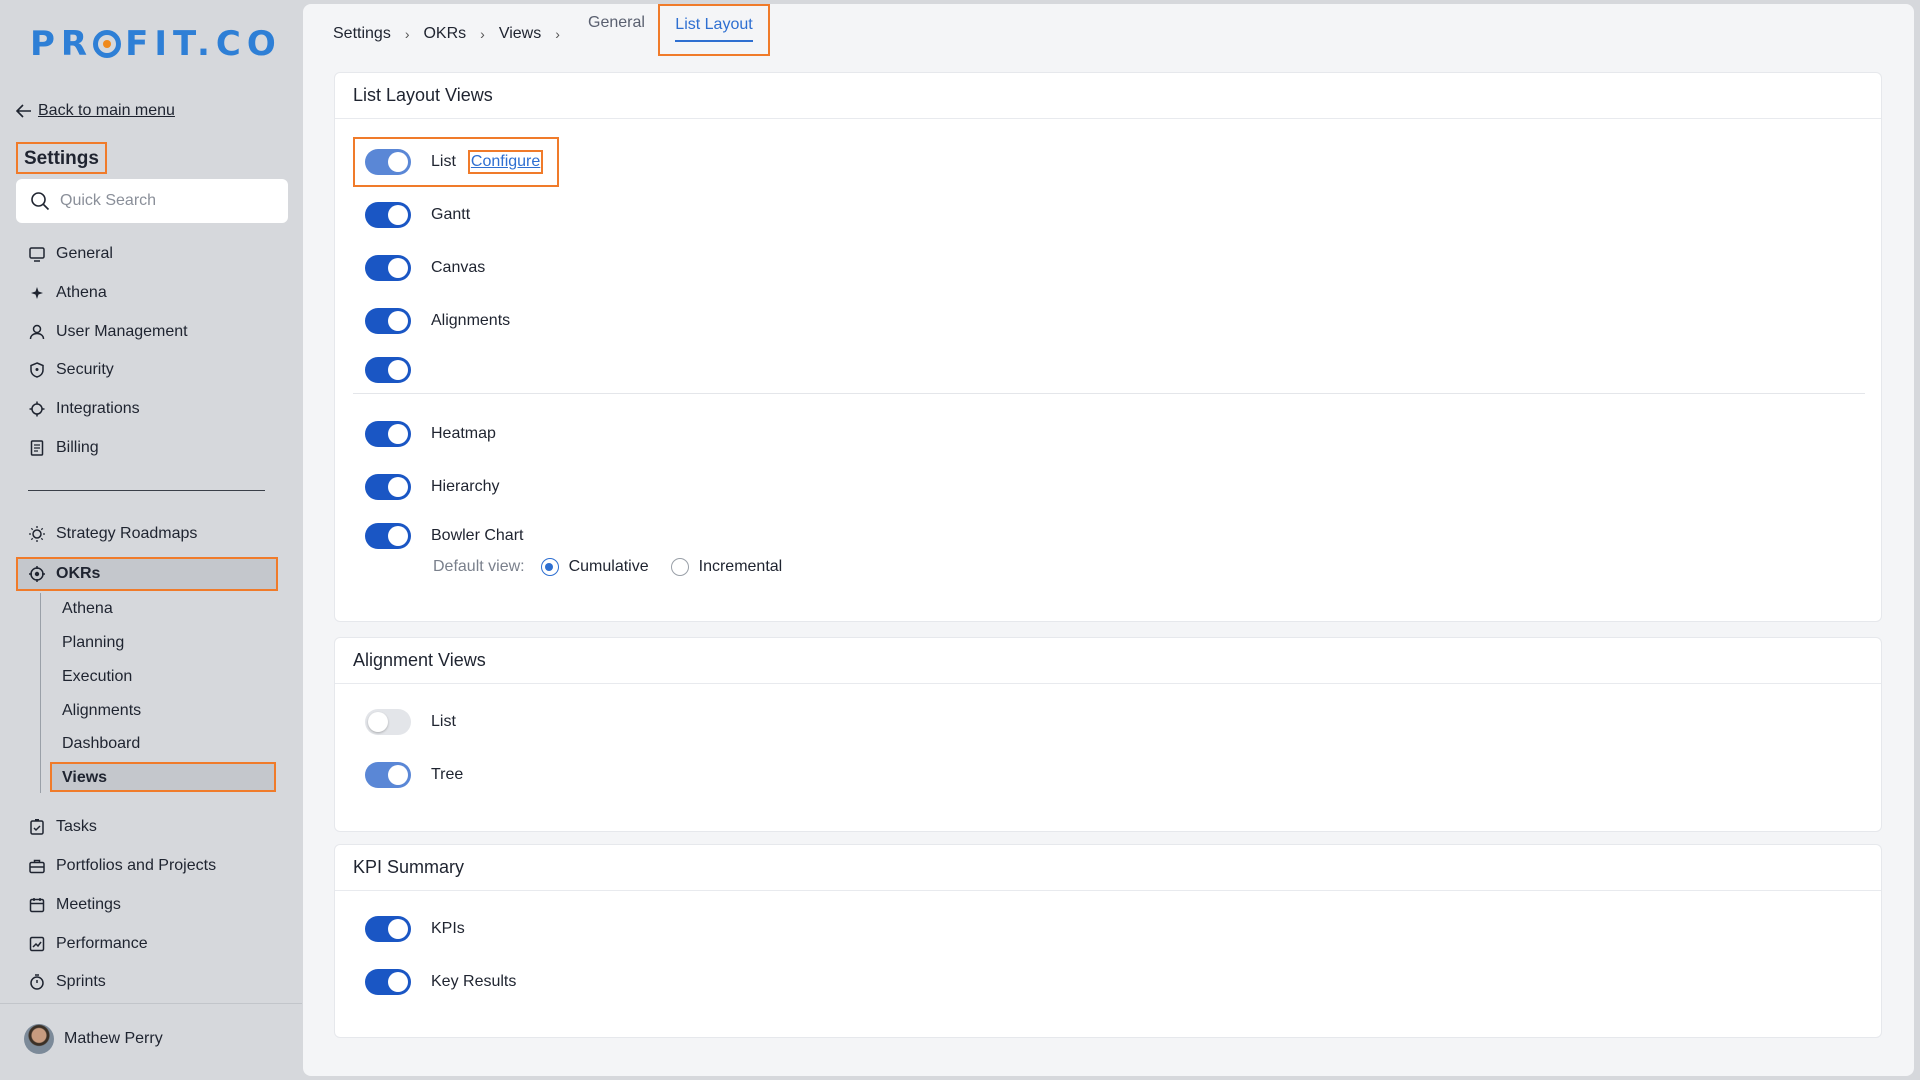 This screenshot has width=1920, height=1080. I want to click on calendar-icon, so click(37, 905).